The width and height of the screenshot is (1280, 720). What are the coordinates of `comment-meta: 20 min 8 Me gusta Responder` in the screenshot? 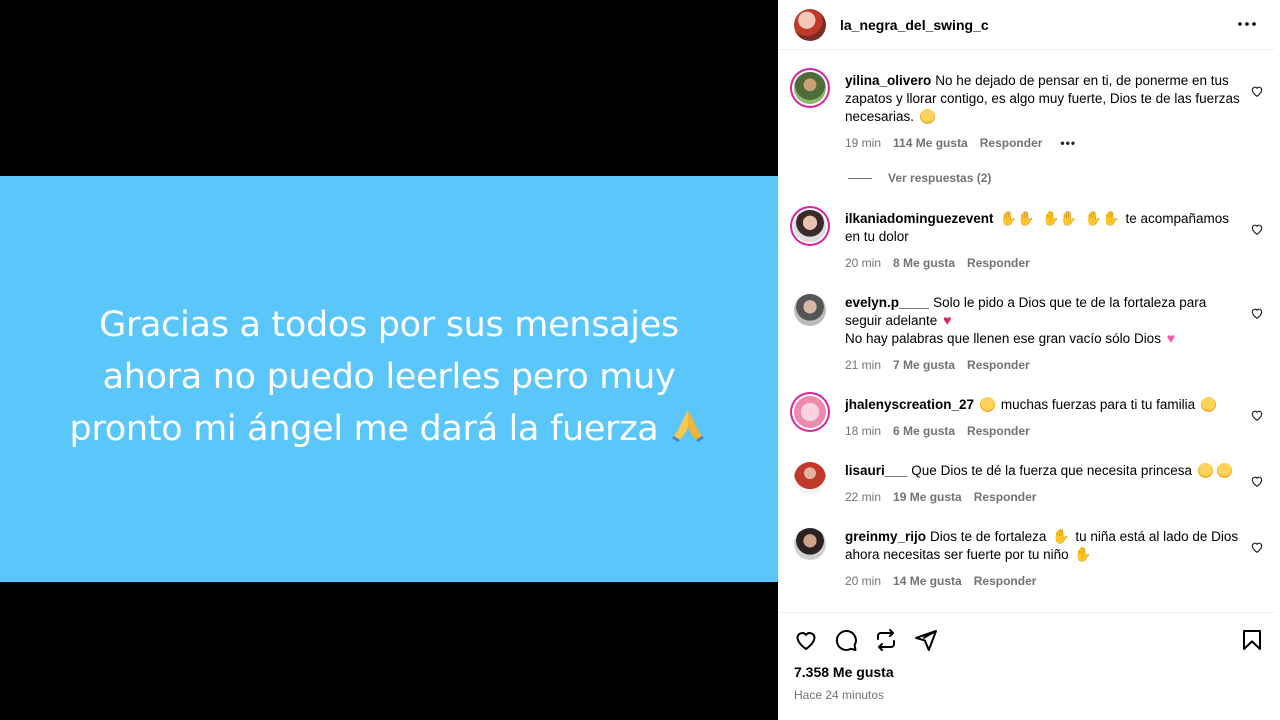 It's located at (1042, 263).